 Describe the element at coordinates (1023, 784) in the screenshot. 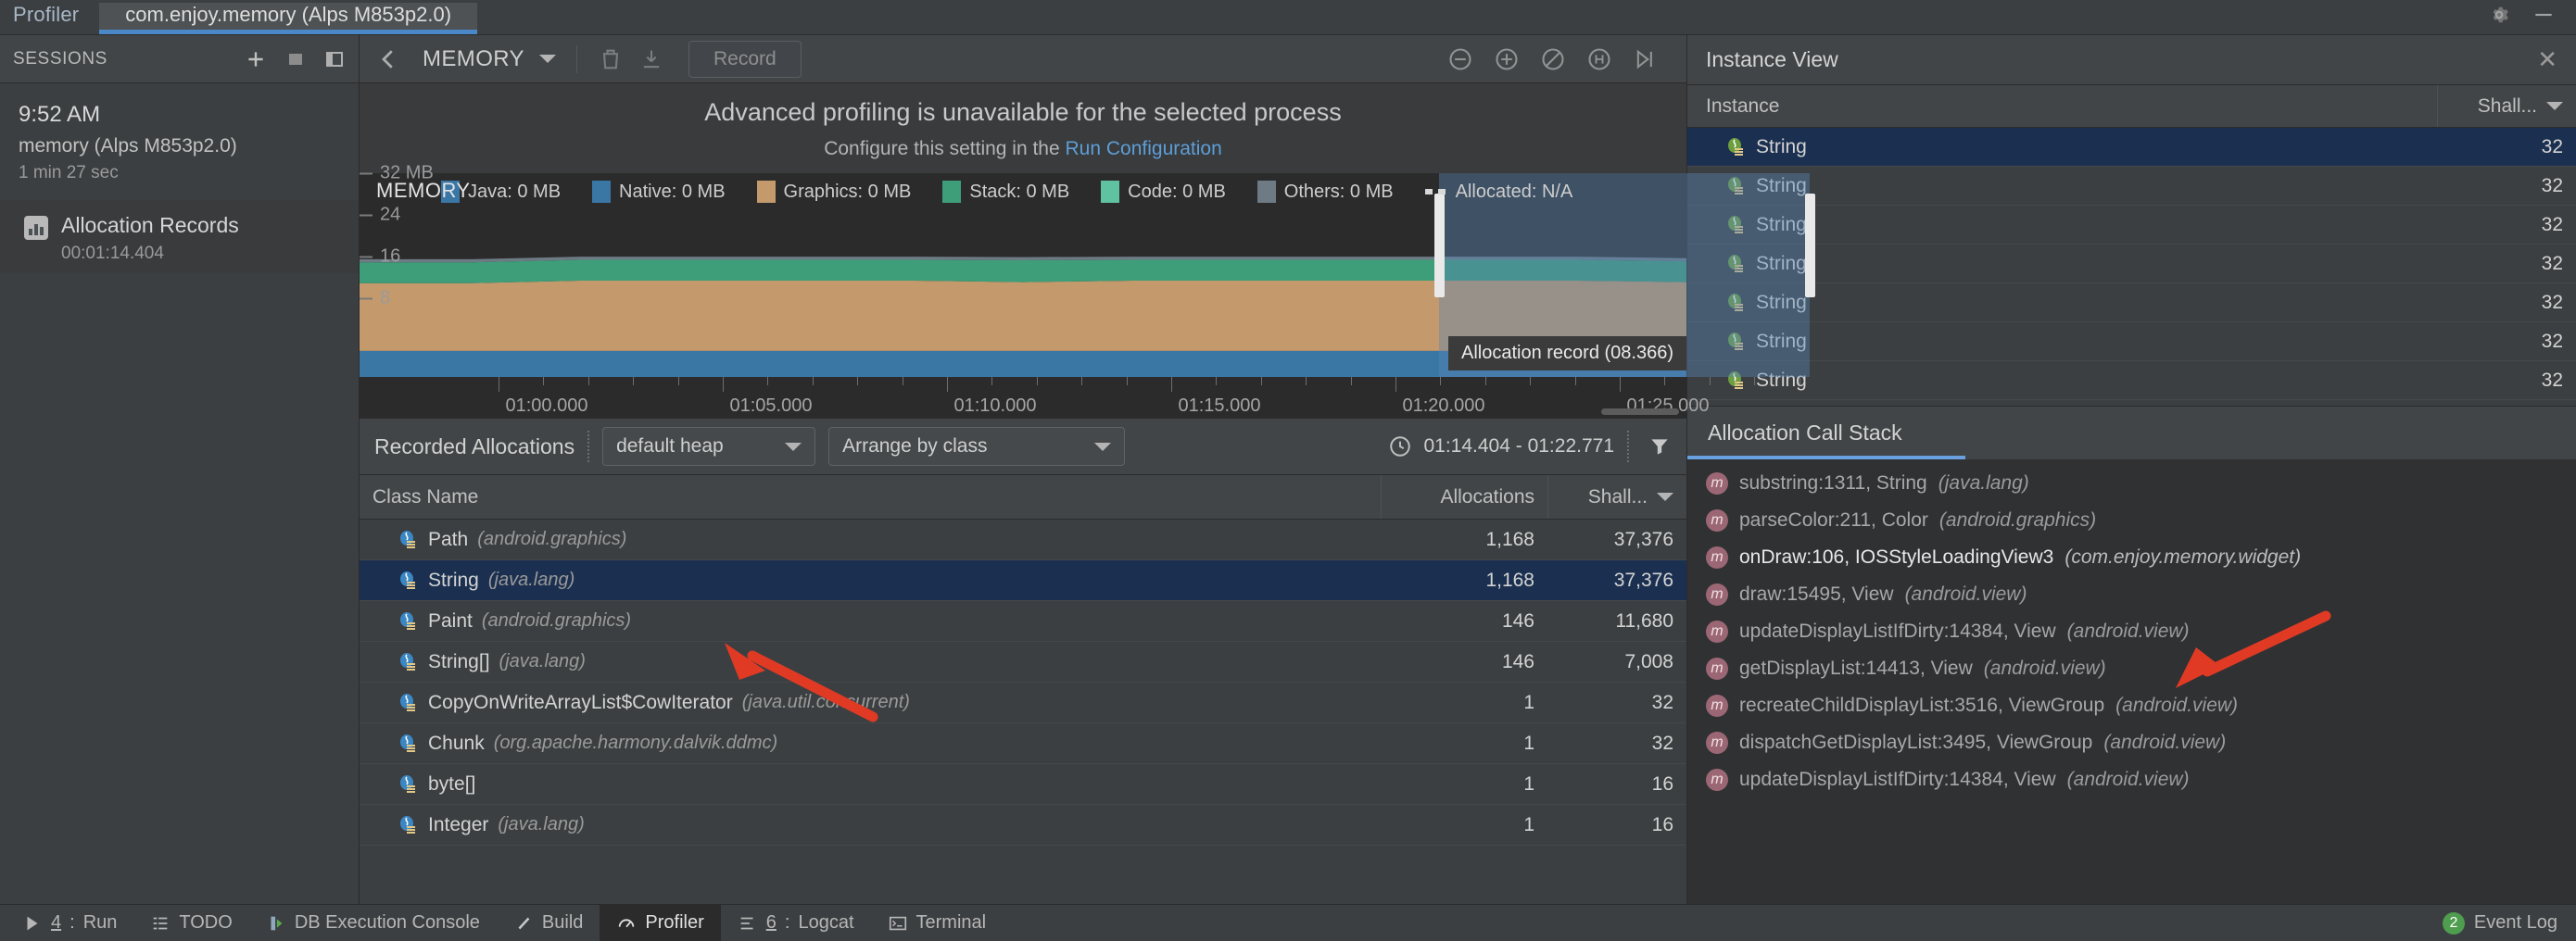

I see `table-row: byte[] 1 16` at that location.